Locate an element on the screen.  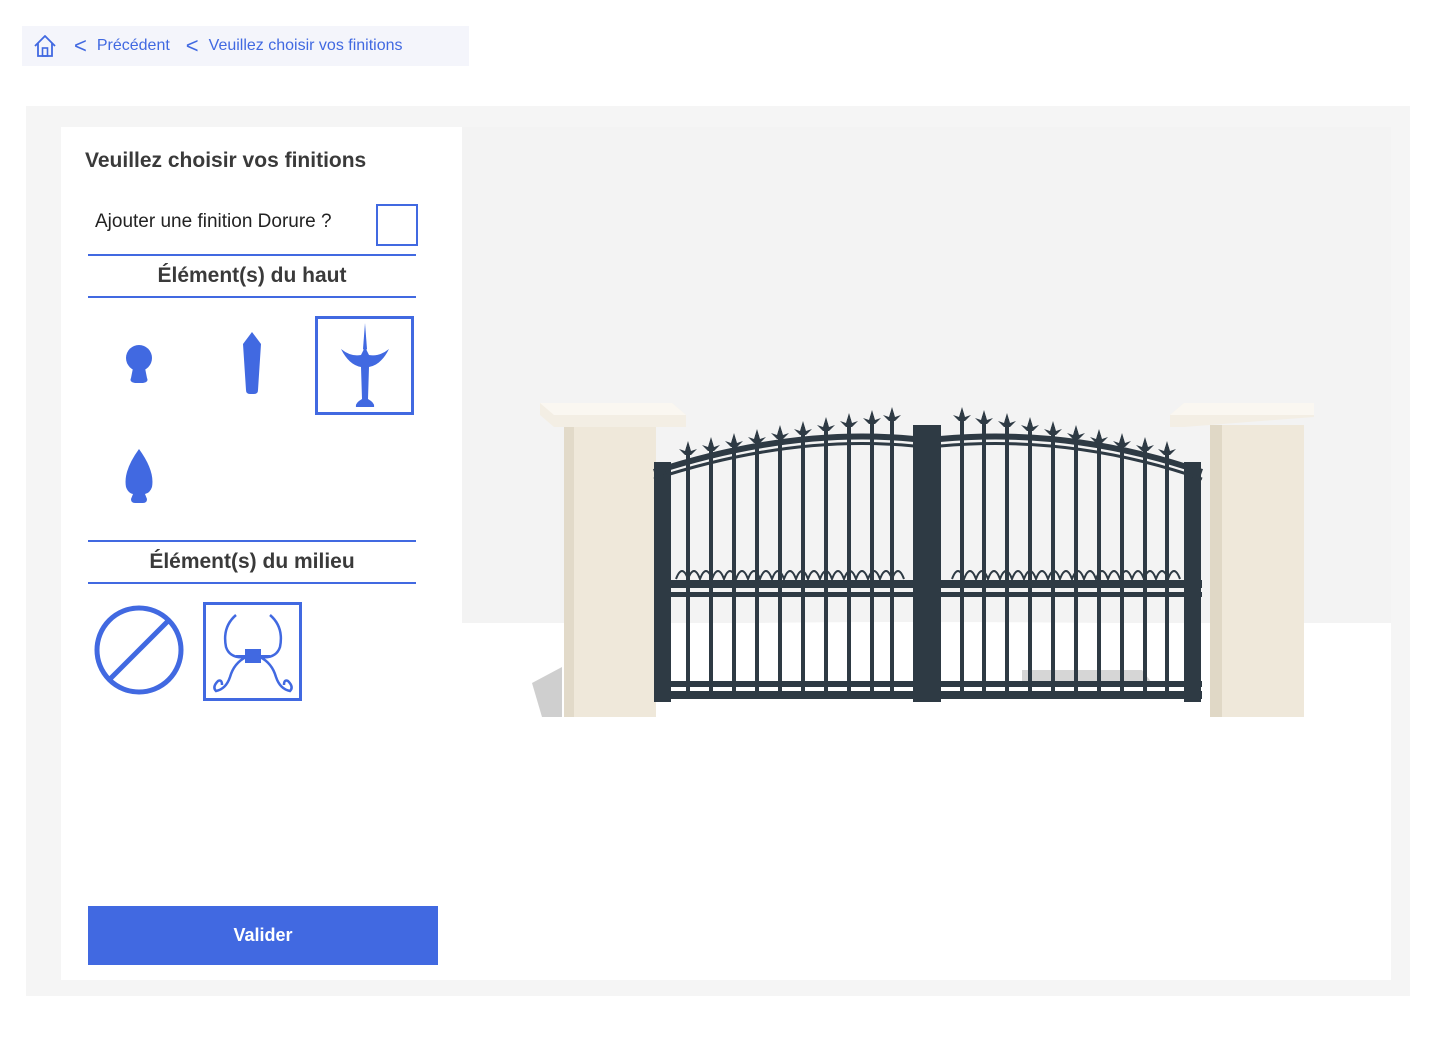
top-elements-heading: Élément(s) du haut is located at coordinates (252, 276).